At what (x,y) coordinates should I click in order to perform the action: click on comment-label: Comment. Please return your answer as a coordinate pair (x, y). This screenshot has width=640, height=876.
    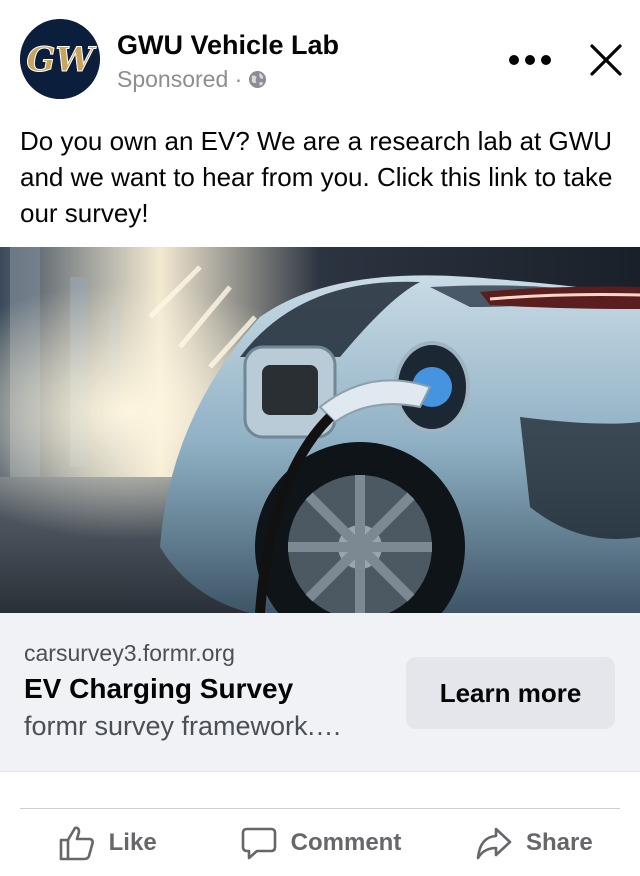
    Looking at the image, I should click on (346, 842).